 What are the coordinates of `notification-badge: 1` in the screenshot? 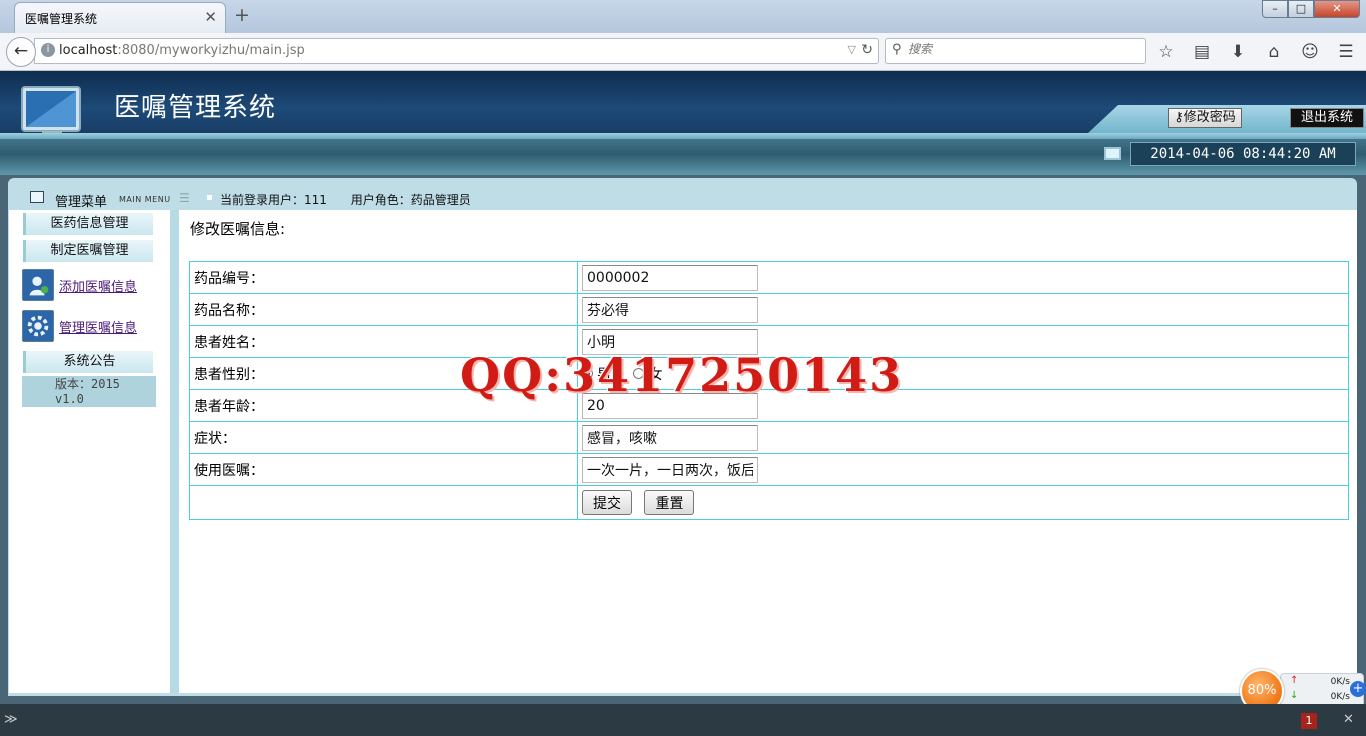 It's located at (1309, 721).